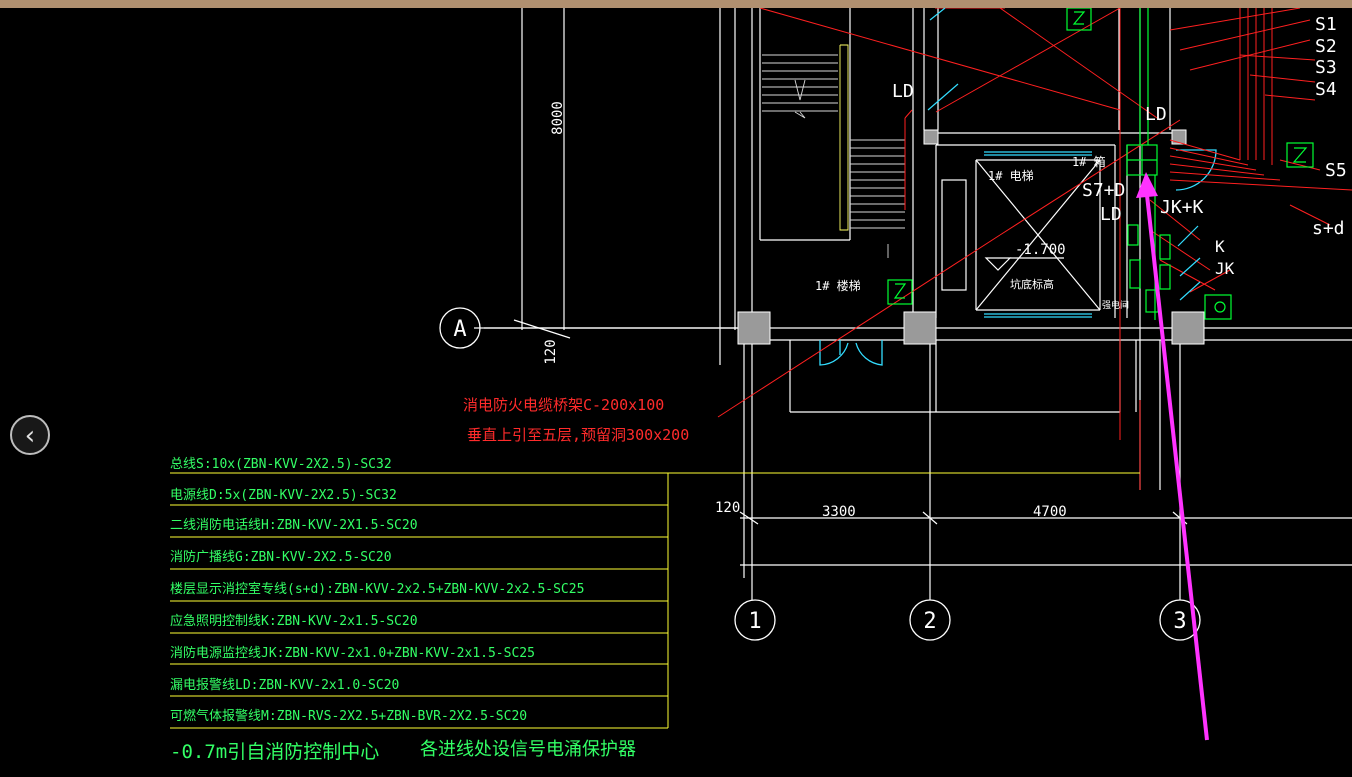  What do you see at coordinates (838, 285) in the screenshot?
I see `label-stair: 1# 楼梯` at bounding box center [838, 285].